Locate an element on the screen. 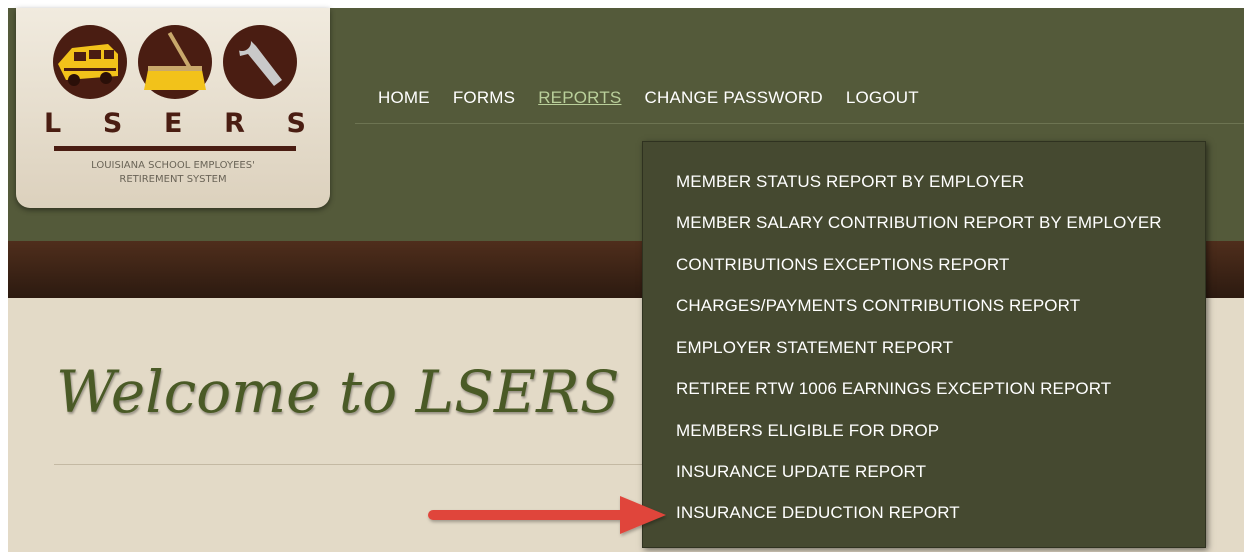 This screenshot has height=552, width=1244. school-bus-icon is located at coordinates (90, 62).